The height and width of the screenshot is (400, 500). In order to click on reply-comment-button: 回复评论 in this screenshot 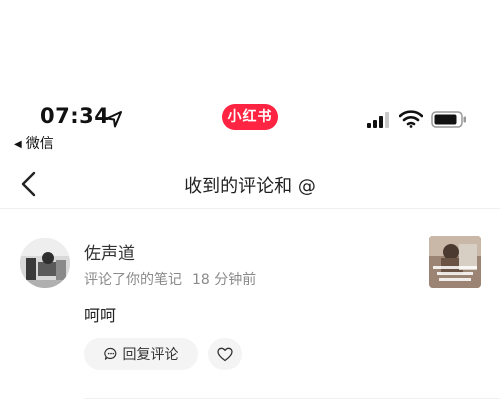, I will do `click(141, 354)`.